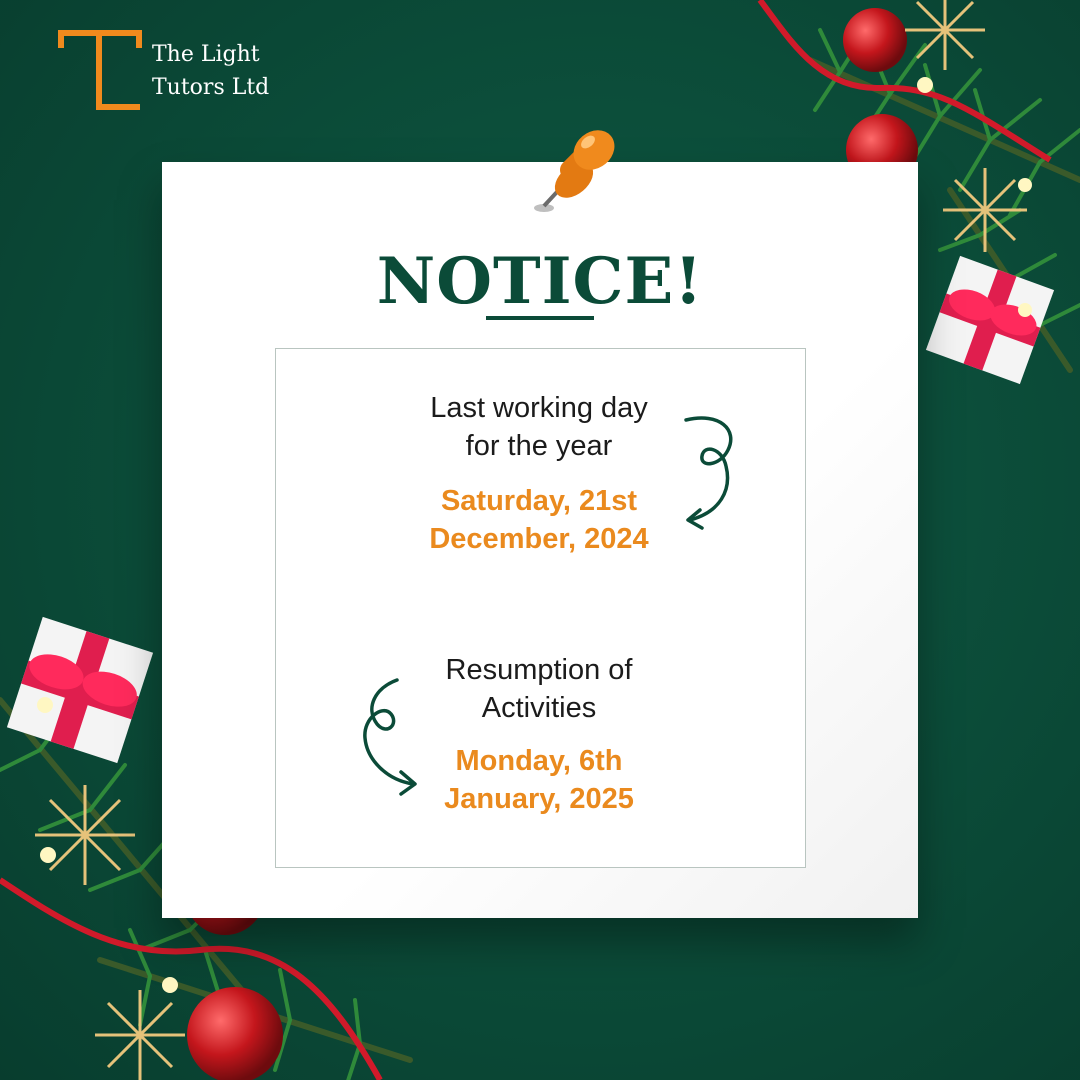 This screenshot has width=1080, height=1080. I want to click on pushpin-icon, so click(574, 171).